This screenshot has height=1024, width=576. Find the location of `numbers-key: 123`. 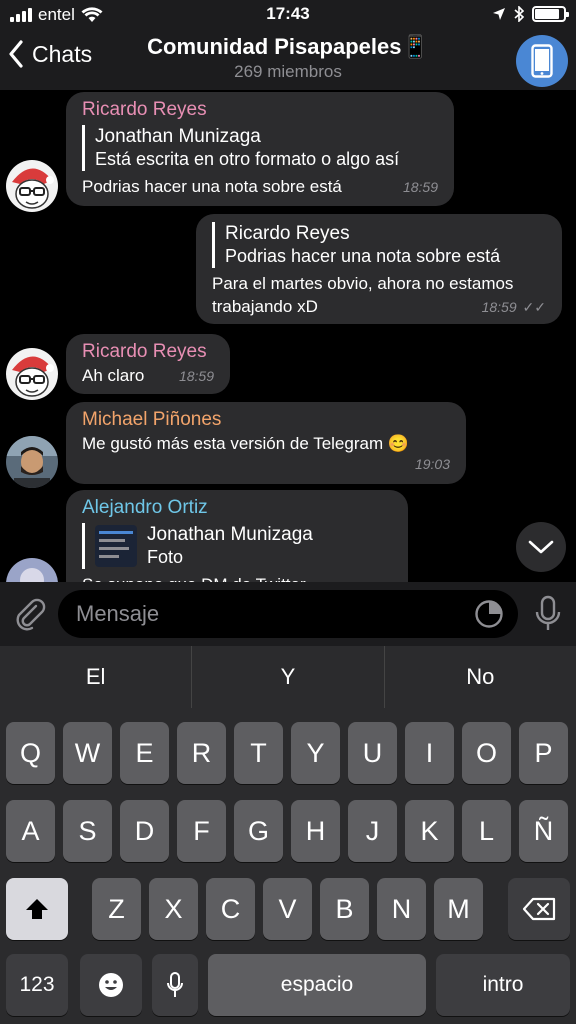

numbers-key: 123 is located at coordinates (37, 985).